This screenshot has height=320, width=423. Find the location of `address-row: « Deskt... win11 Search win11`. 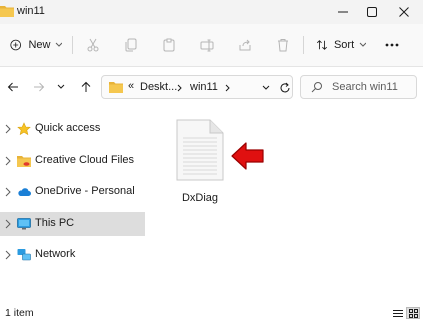

address-row: « Deskt... win11 Search win11 is located at coordinates (211, 87).